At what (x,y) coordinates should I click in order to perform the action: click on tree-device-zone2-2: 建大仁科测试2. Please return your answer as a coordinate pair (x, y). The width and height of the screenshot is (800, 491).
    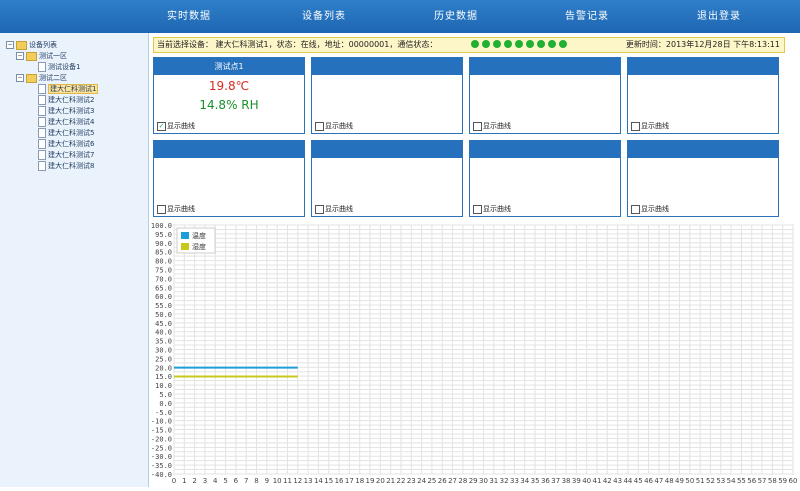
    Looking at the image, I should click on (66, 100).